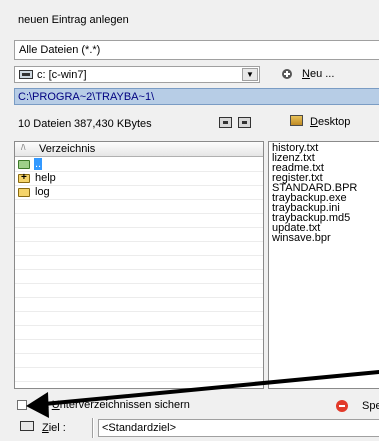  What do you see at coordinates (42, 192) in the screenshot?
I see `directory-item-label: log` at bounding box center [42, 192].